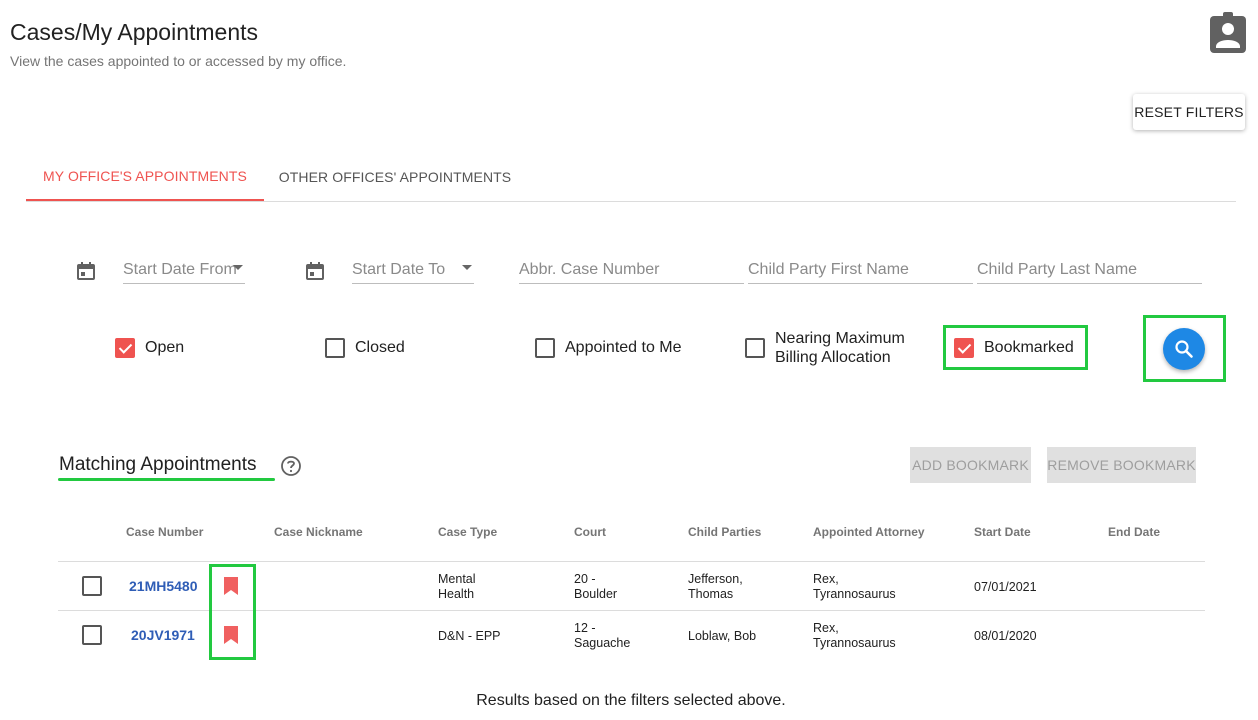 This screenshot has height=720, width=1258. I want to click on remove-bookmark-button: REMOVE BOOKMARK, so click(1121, 465).